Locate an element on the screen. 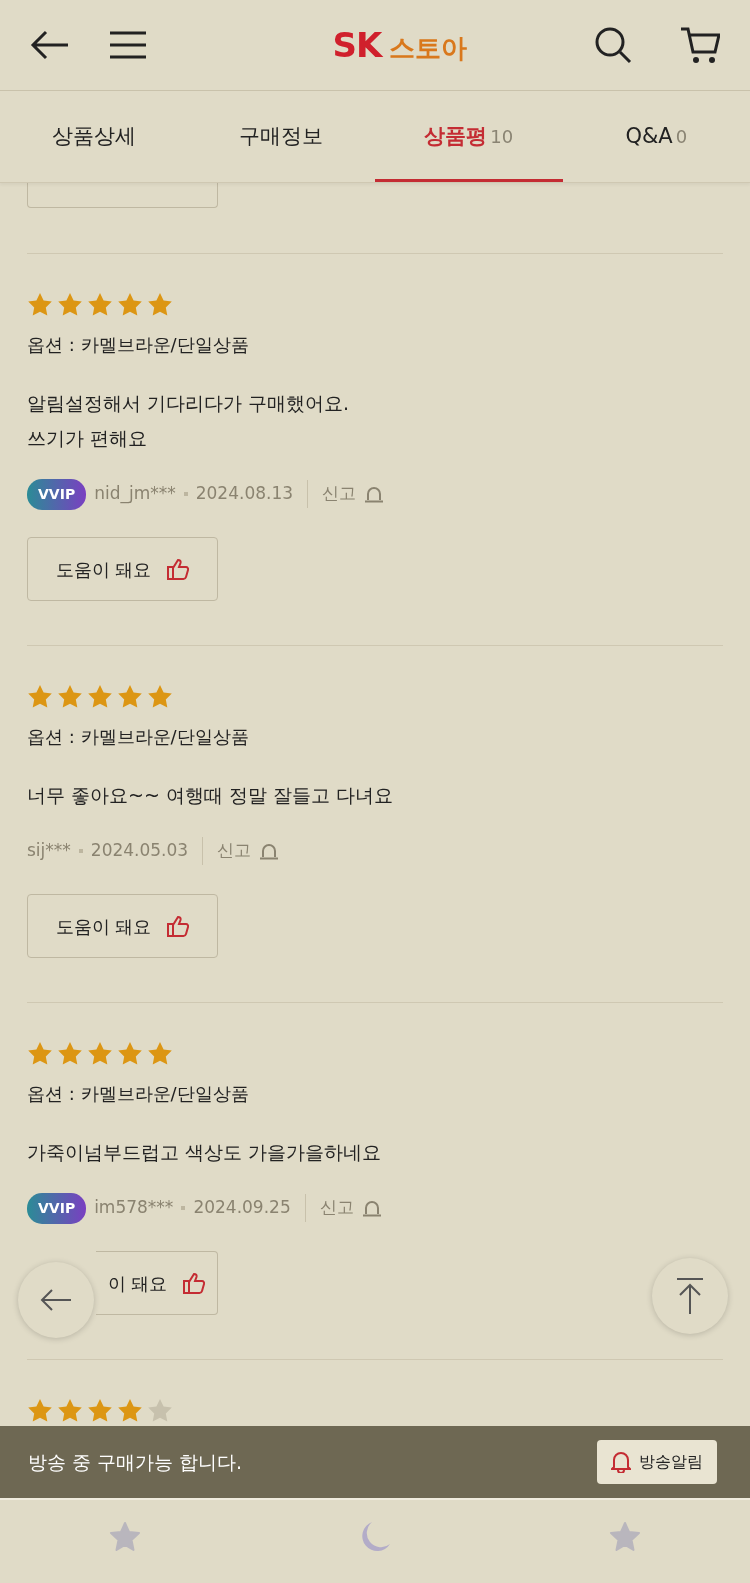  banner-text: 방송 중 구매가능 합니다. is located at coordinates (135, 1462).